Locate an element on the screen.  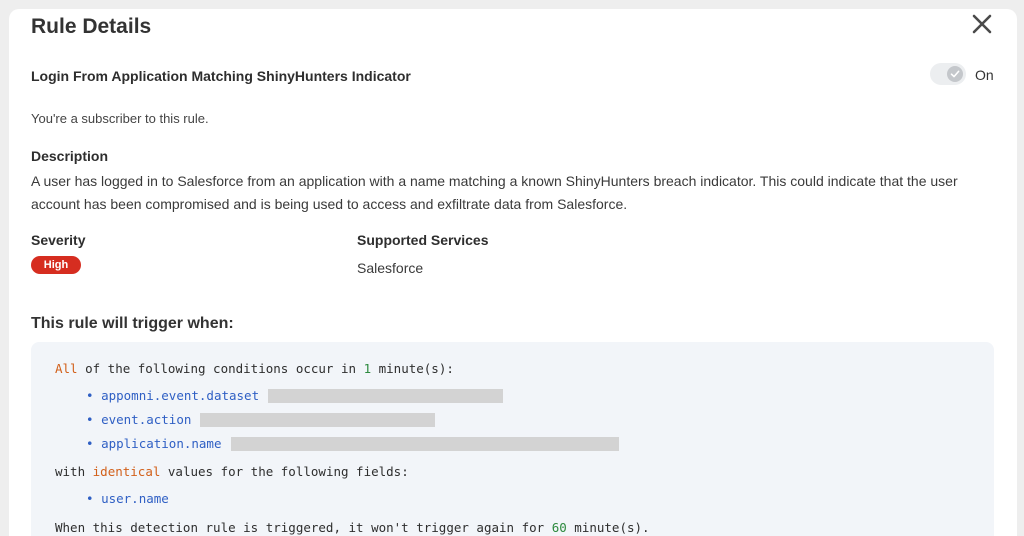
severity-badge: High is located at coordinates (56, 265).